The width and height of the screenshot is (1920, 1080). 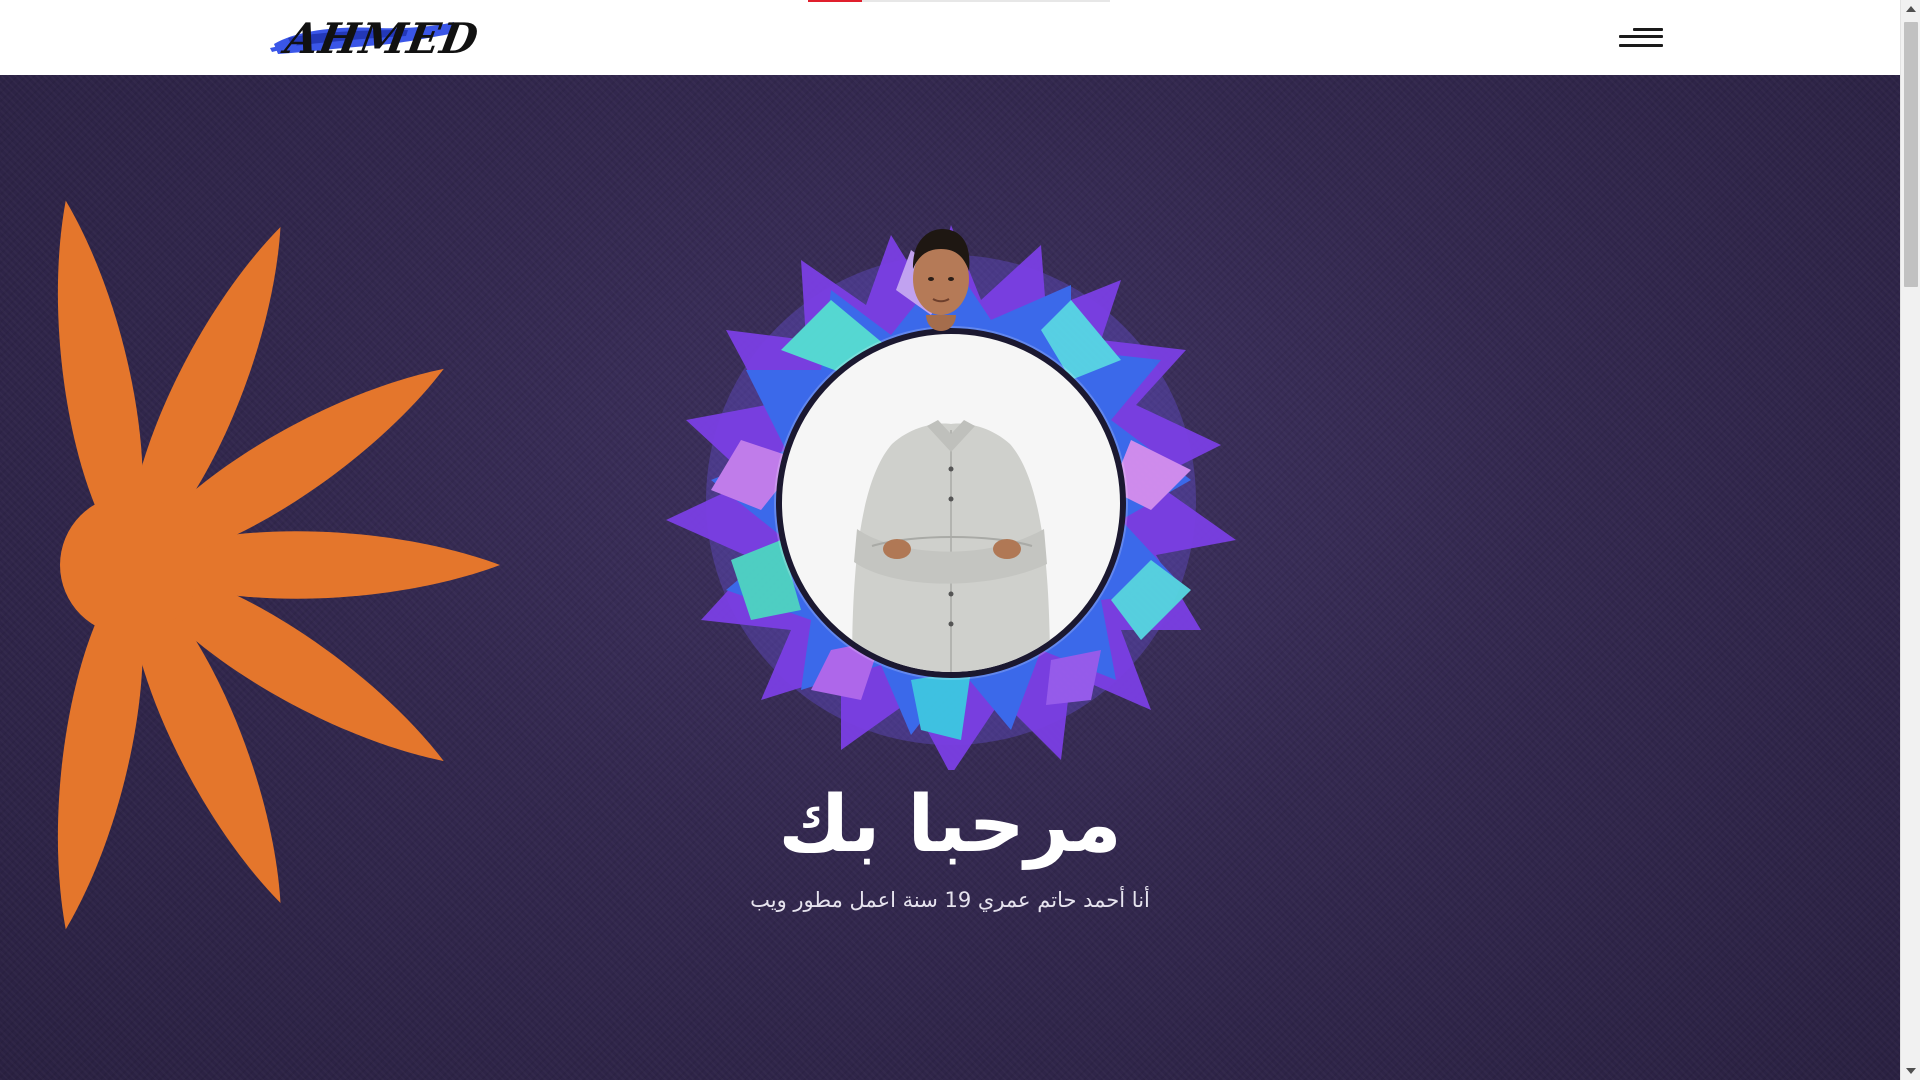 I want to click on loading-progress-fill, so click(x=835, y=1).